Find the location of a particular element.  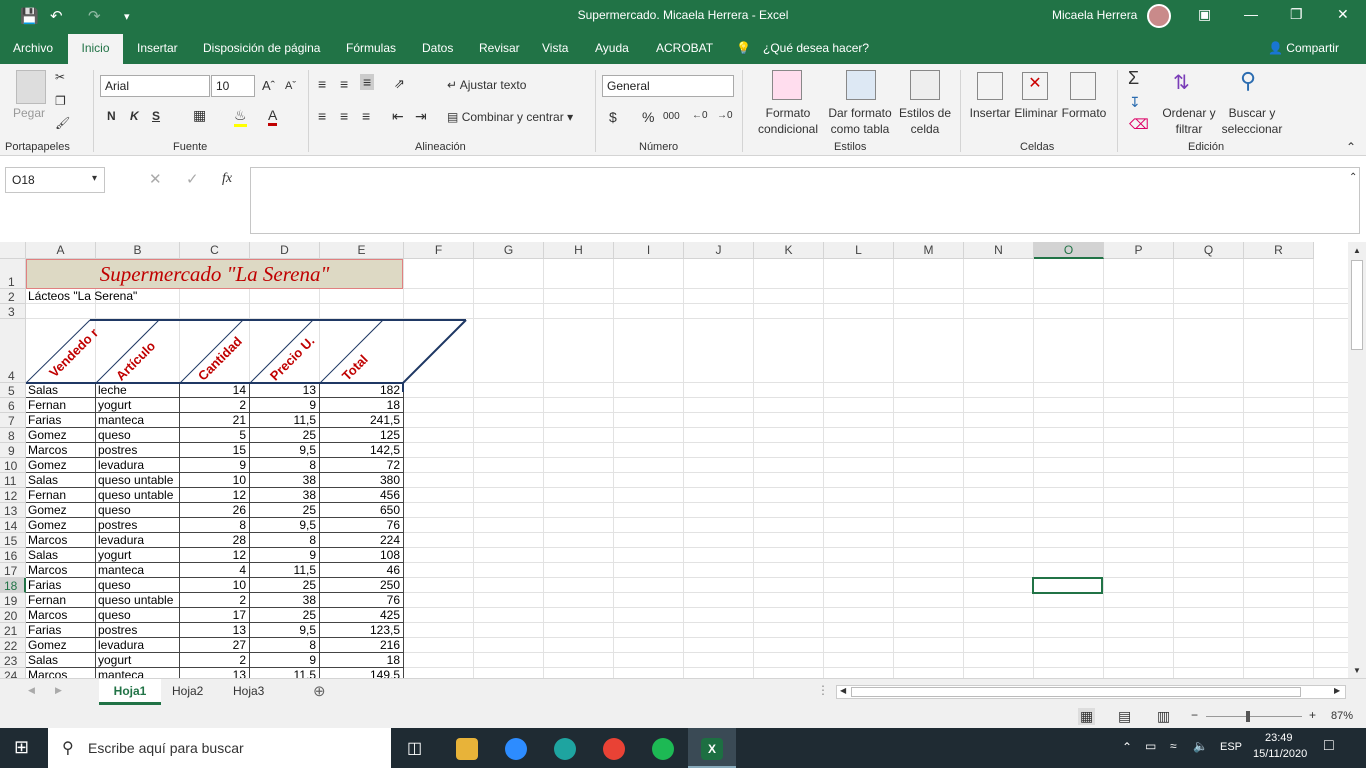

cell-vendedor: Marcos is located at coordinates (61, 615).